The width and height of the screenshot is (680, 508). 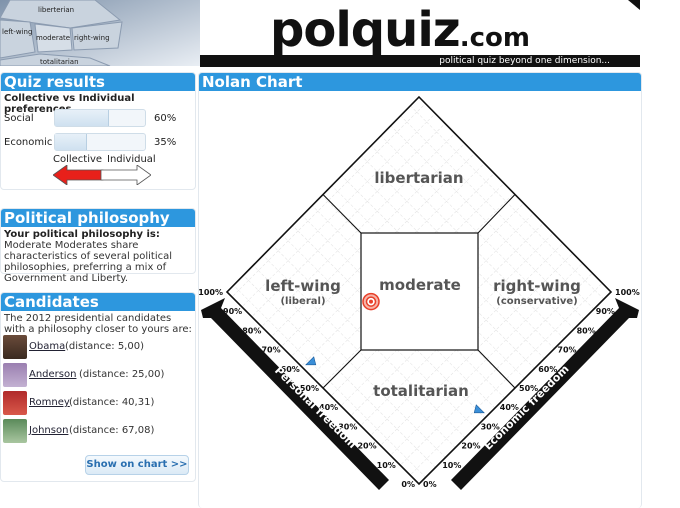 What do you see at coordinates (470, 446) in the screenshot?
I see `tick-label-right: 20%` at bounding box center [470, 446].